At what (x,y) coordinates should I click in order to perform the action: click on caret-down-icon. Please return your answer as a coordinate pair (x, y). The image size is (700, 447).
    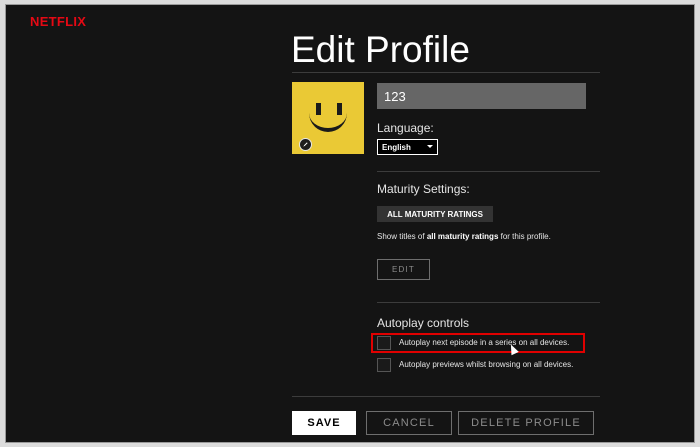
    Looking at the image, I should click on (430, 146).